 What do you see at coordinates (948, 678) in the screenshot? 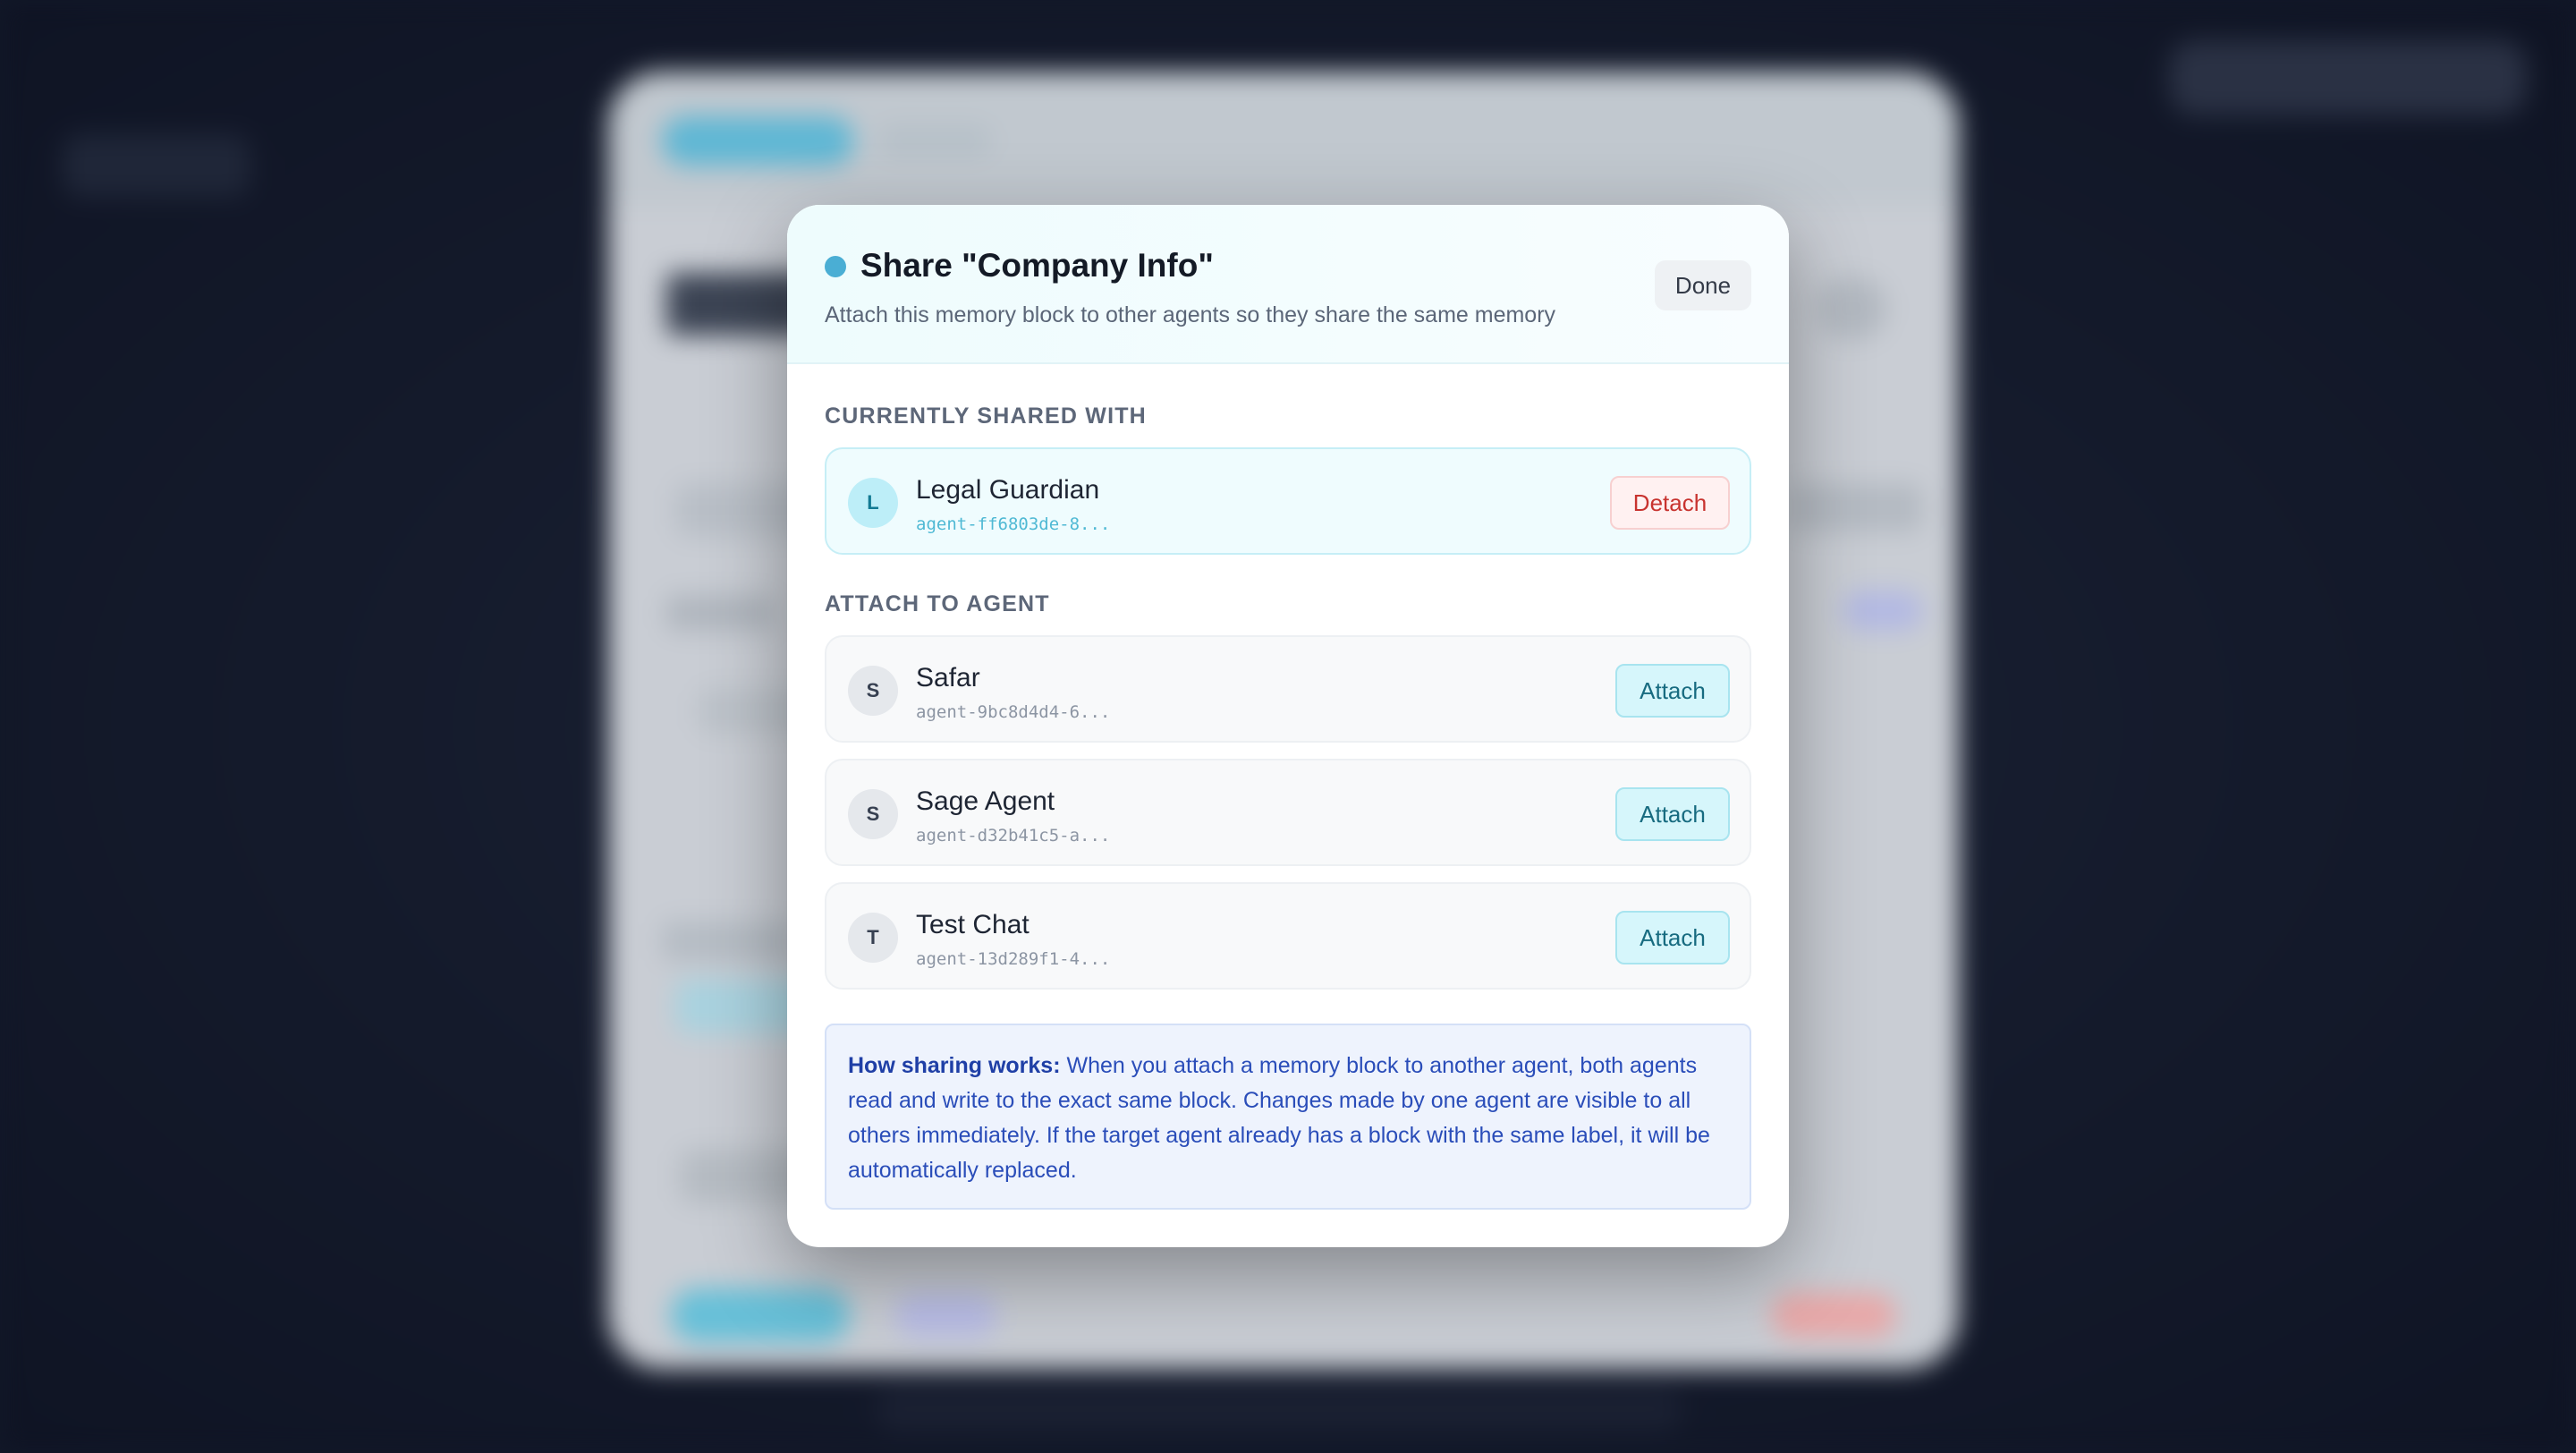
I see `agent-name: Safar` at bounding box center [948, 678].